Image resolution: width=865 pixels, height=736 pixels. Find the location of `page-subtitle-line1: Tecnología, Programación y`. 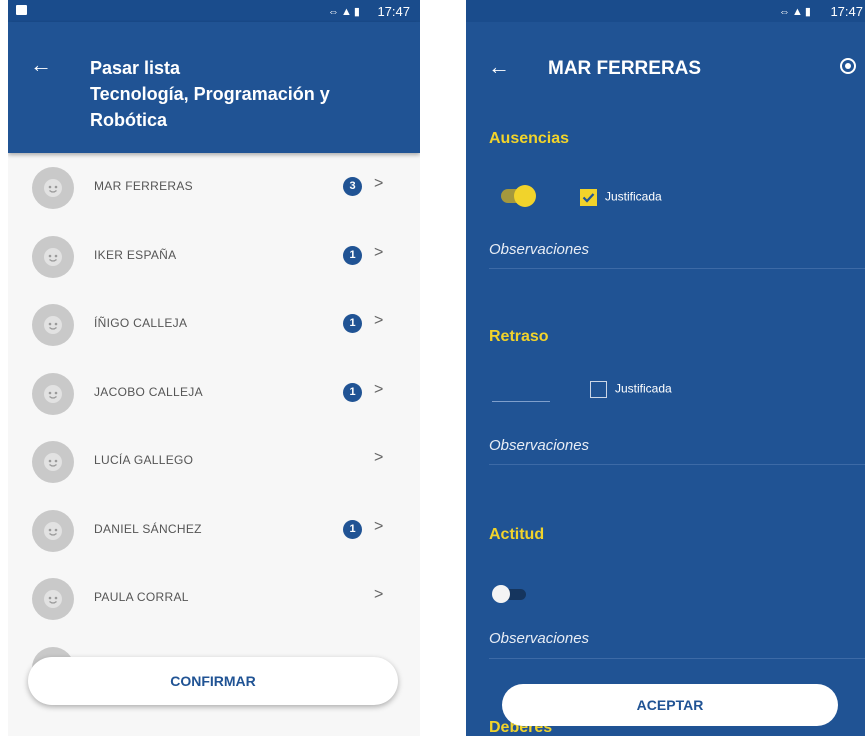

page-subtitle-line1: Tecnología, Programación y is located at coordinates (210, 94).